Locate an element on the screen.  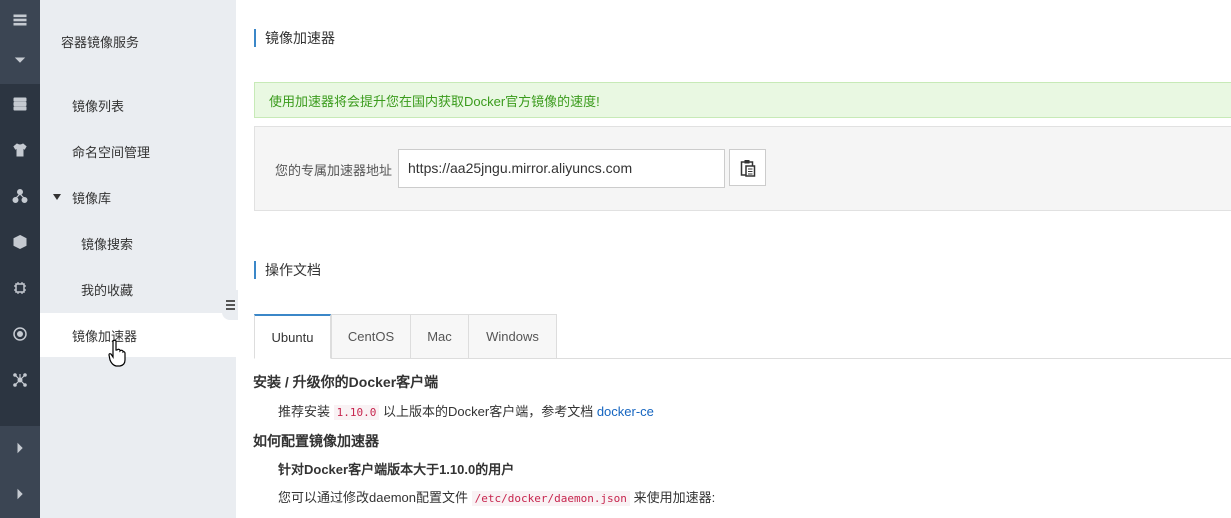
sidebar-item-label: 镜像加速器 is located at coordinates (105, 336).